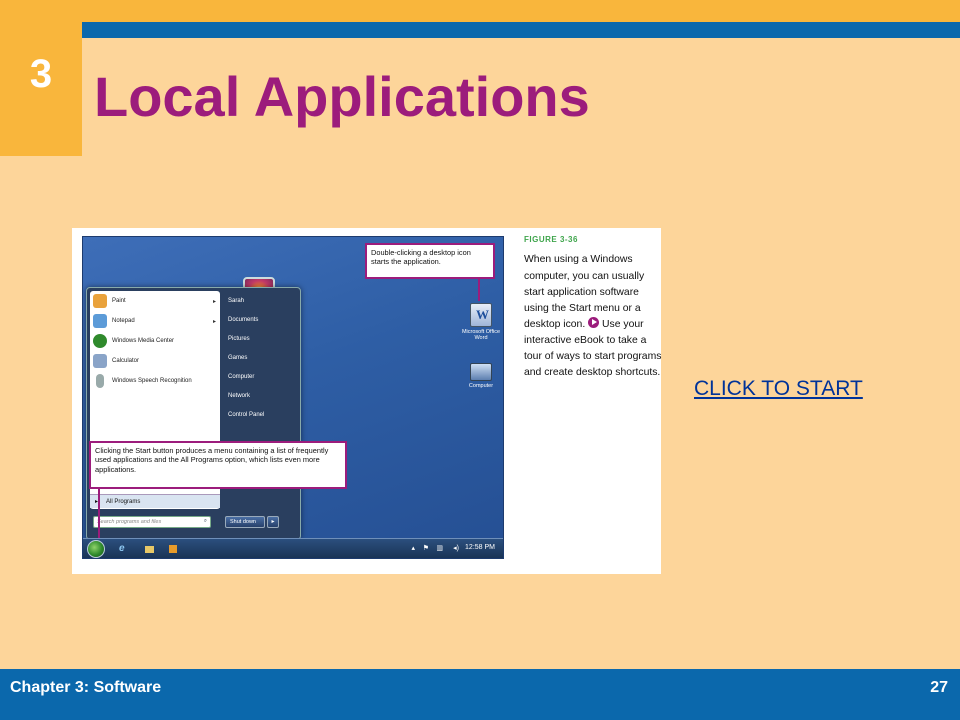 The height and width of the screenshot is (720, 960). What do you see at coordinates (261, 319) in the screenshot?
I see `start-item-documents: Documents` at bounding box center [261, 319].